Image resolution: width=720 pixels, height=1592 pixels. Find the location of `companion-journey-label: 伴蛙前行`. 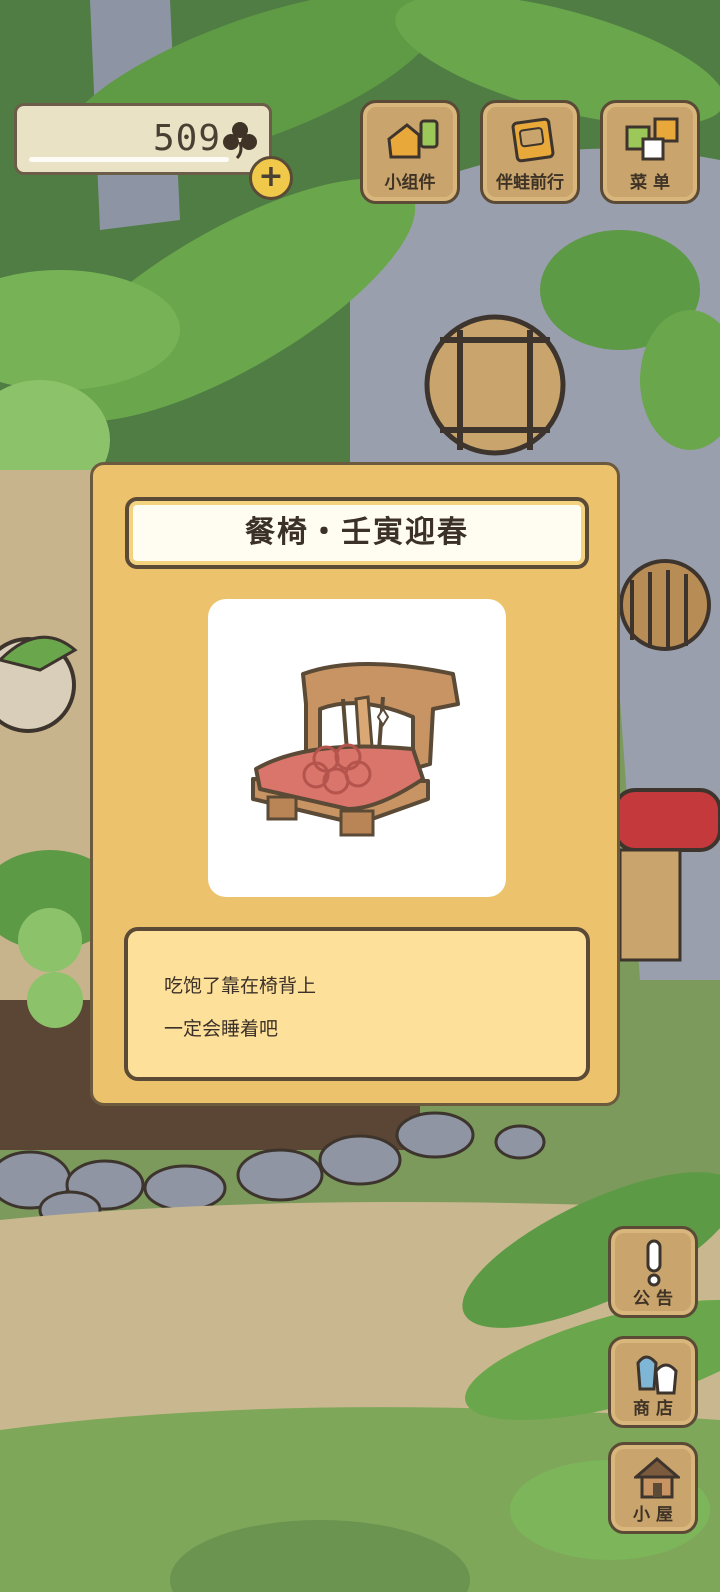

companion-journey-label: 伴蛙前行 is located at coordinates (530, 183).